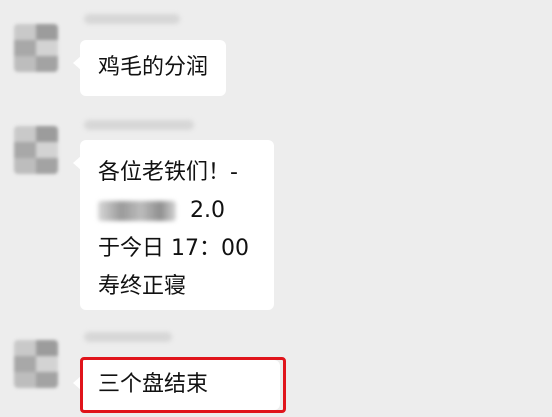 This screenshot has width=552, height=417. What do you see at coordinates (153, 384) in the screenshot?
I see `message-text: 三个盘结束` at bounding box center [153, 384].